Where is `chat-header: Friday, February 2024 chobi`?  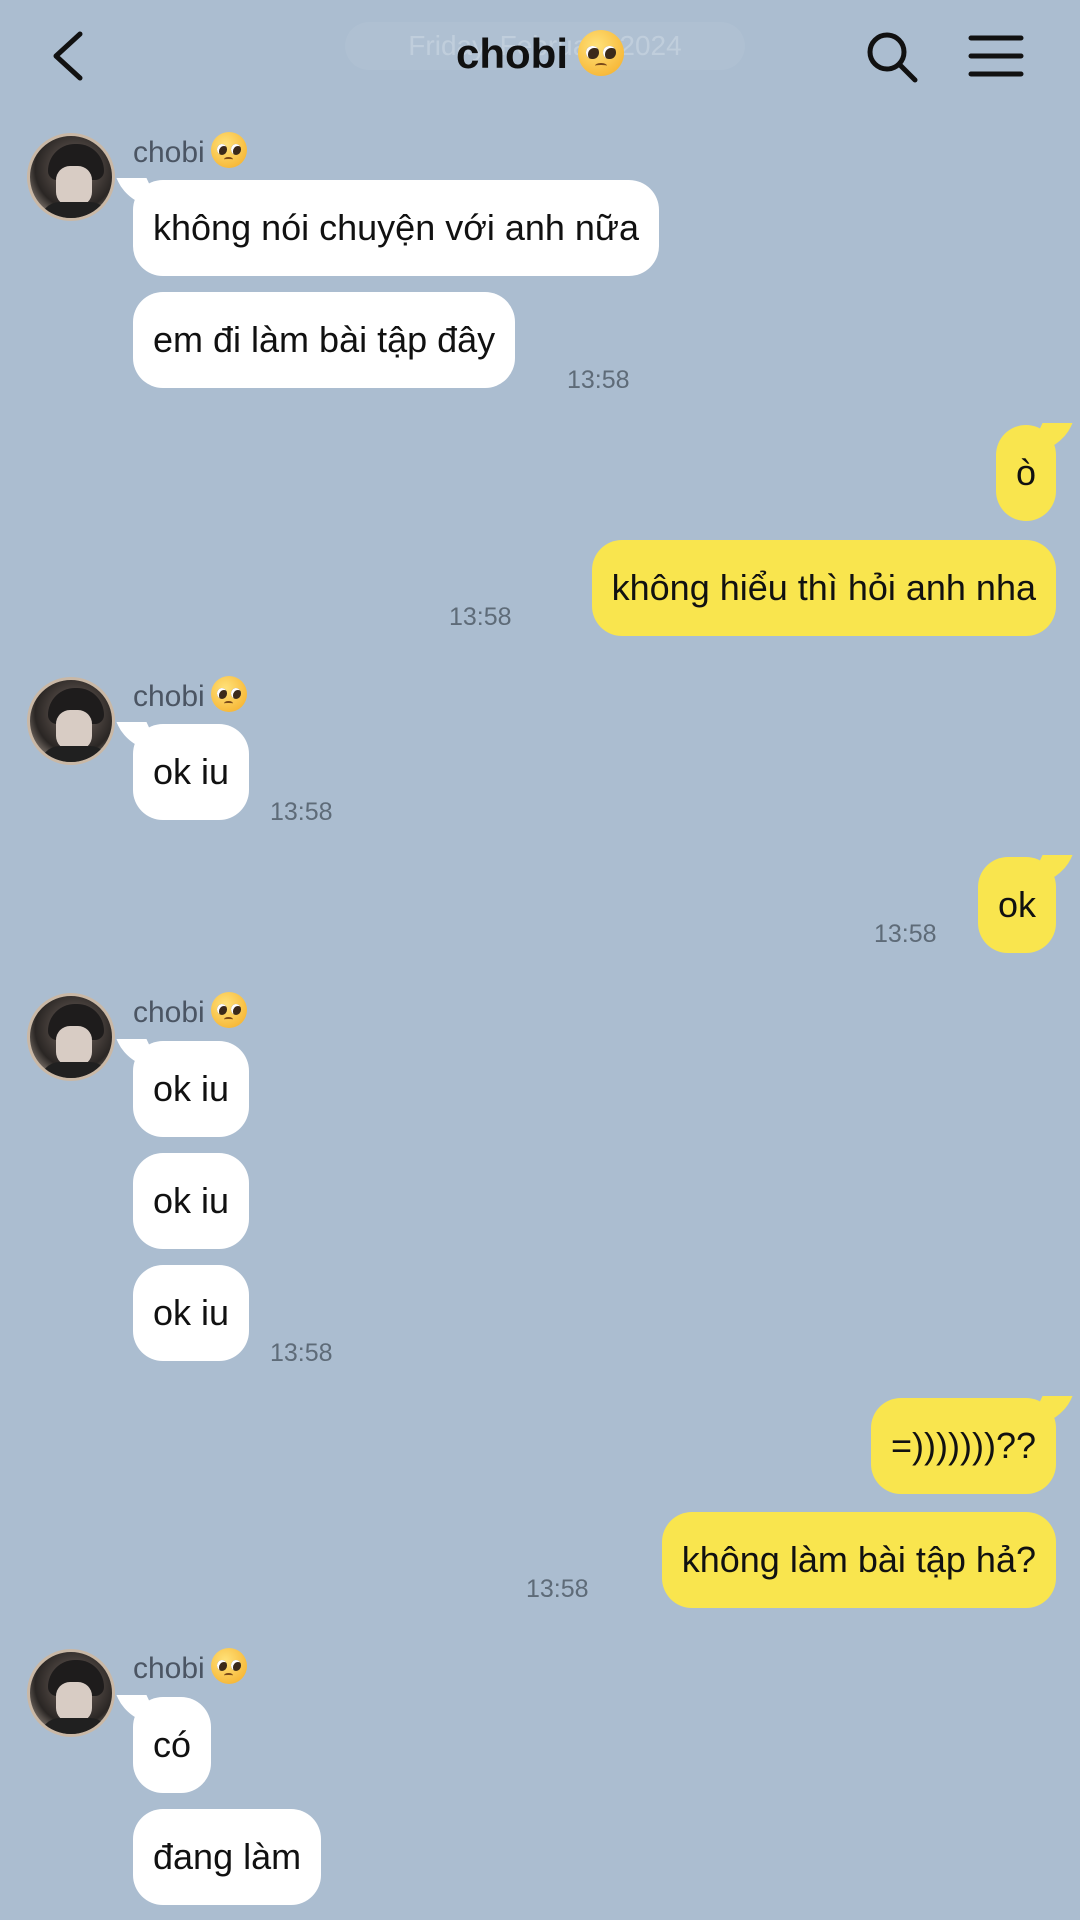 chat-header: Friday, February 2024 chobi is located at coordinates (540, 55).